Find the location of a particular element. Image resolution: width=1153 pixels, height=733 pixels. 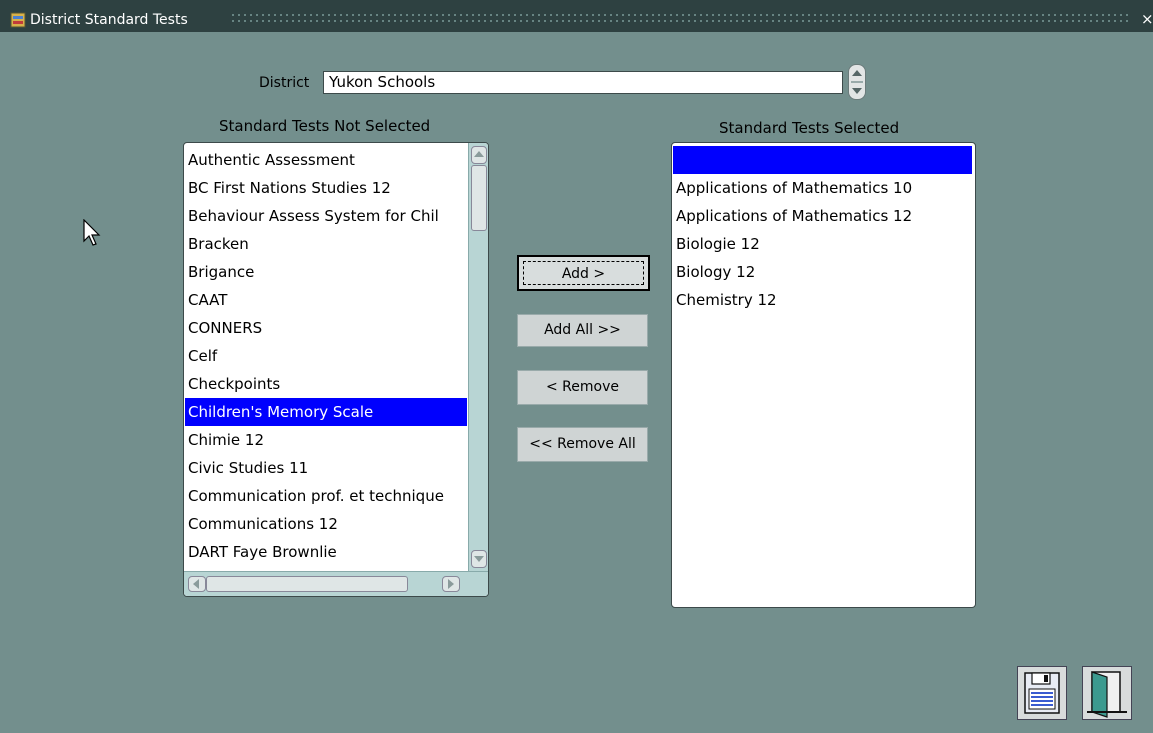

list-item: Biology 12 is located at coordinates (824, 272).